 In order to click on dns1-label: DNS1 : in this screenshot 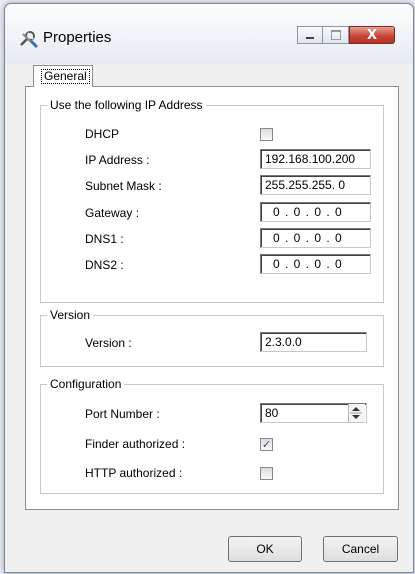, I will do `click(104, 239)`.